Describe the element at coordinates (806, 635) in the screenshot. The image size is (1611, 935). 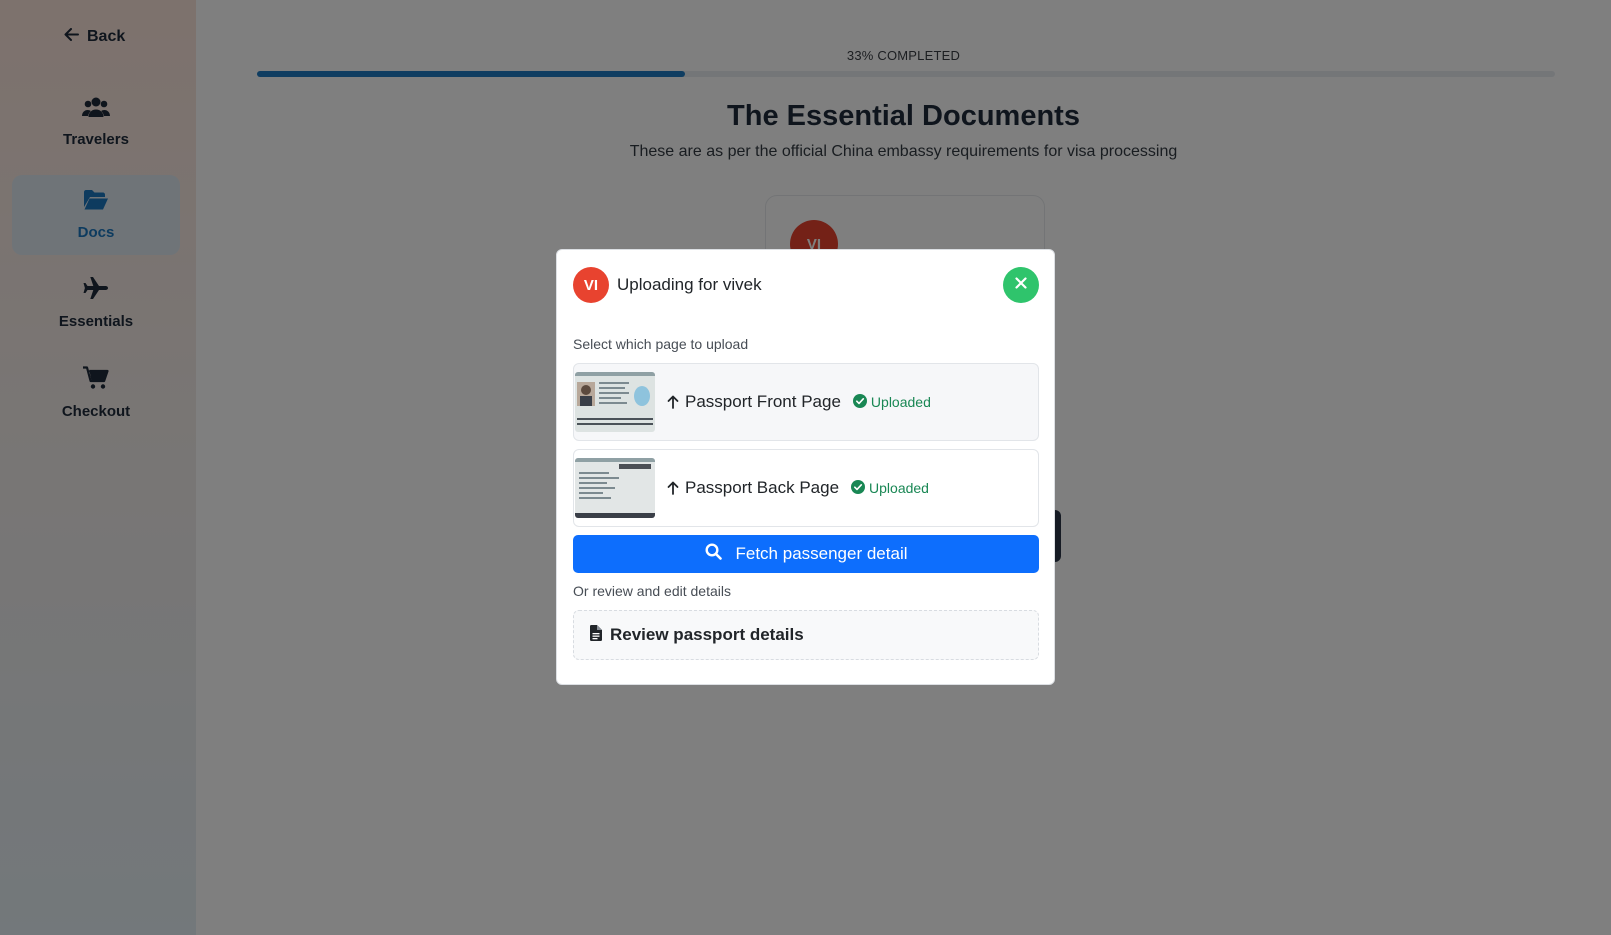
I see `review-passport-details-button: Review passport details` at that location.